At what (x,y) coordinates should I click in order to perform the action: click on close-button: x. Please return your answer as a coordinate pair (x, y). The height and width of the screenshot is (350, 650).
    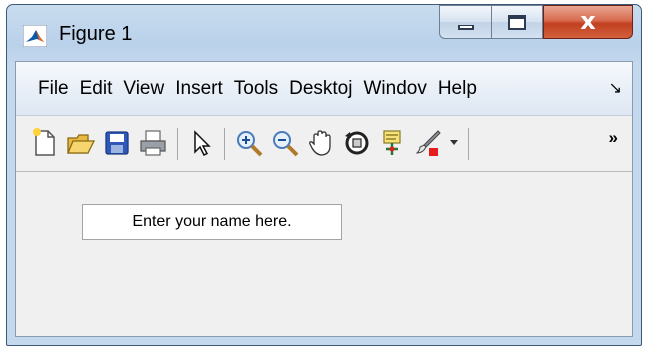
    Looking at the image, I should click on (588, 22).